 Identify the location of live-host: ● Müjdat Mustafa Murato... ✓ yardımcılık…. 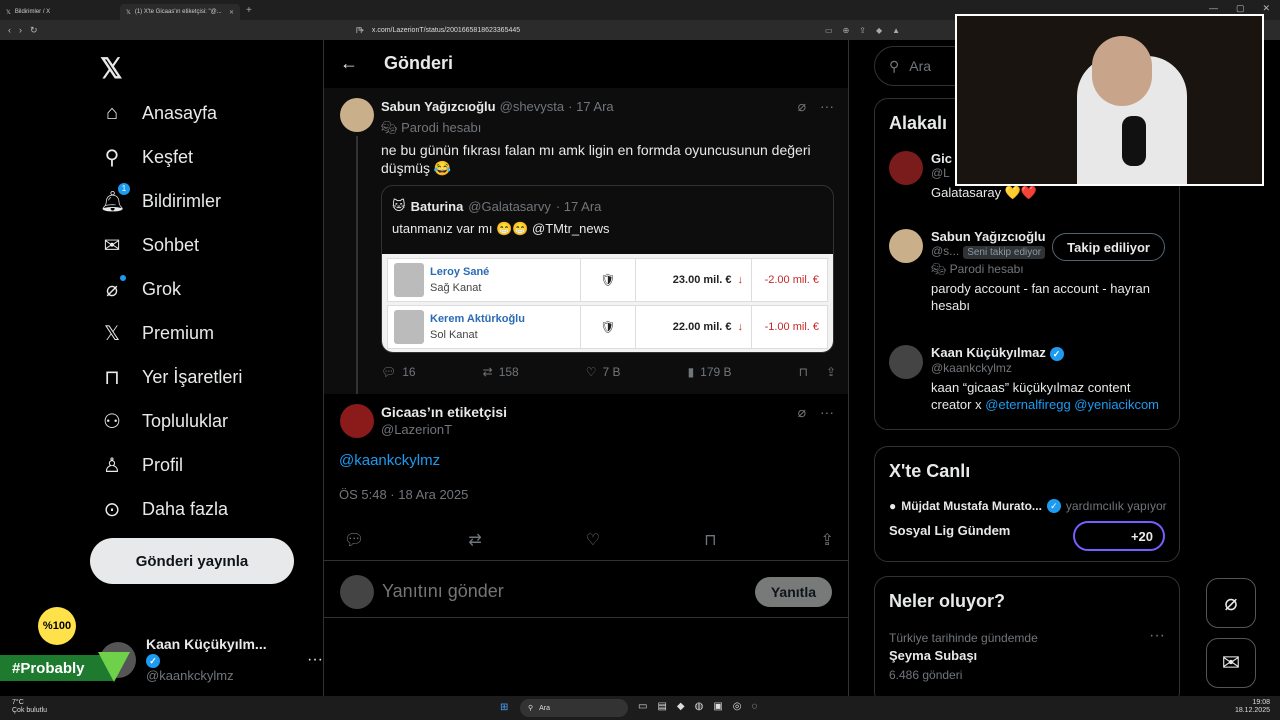
(1028, 506).